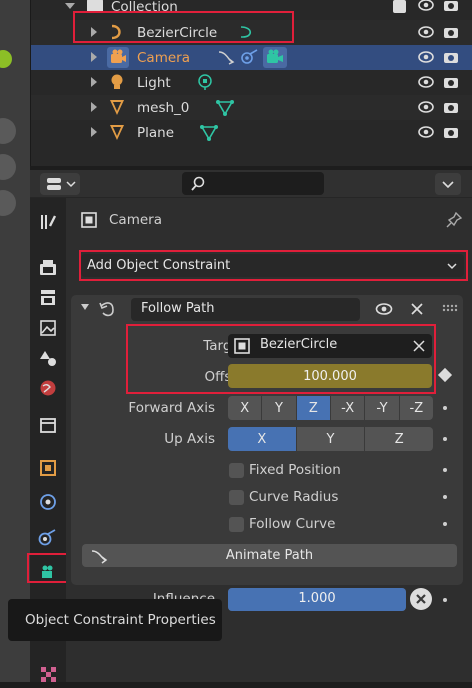 The image size is (472, 688). I want to click on output-icon, so click(48, 297).